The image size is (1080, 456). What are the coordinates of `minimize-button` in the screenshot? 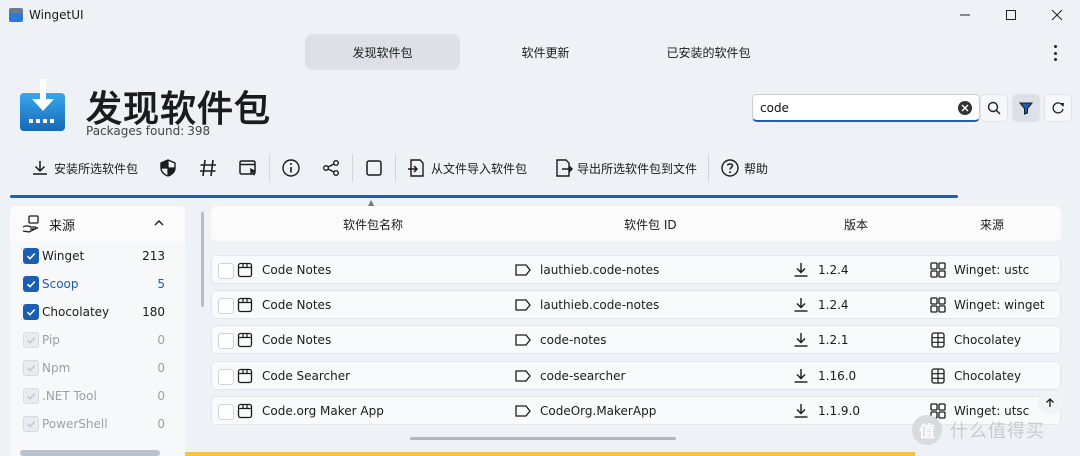 It's located at (965, 15).